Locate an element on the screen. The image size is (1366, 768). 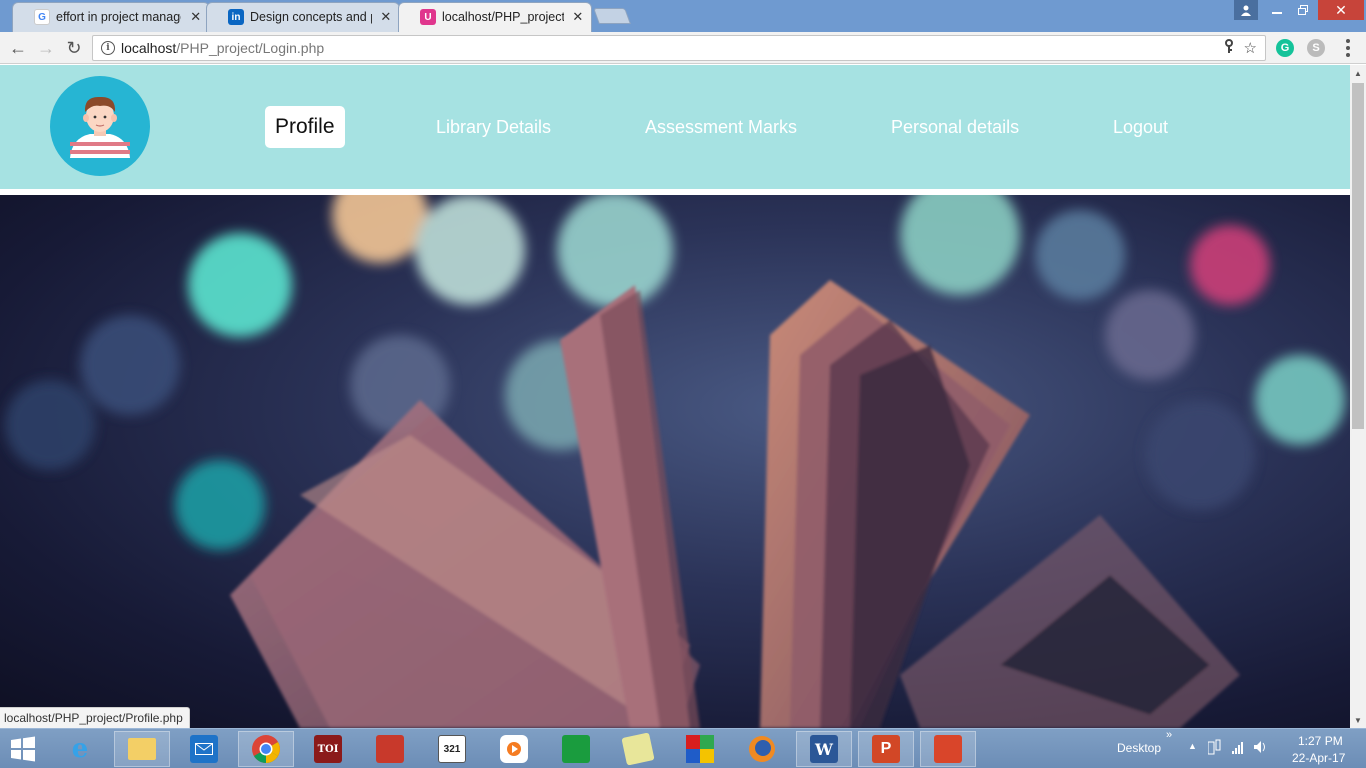
new-tab-button is located at coordinates (612, 16).